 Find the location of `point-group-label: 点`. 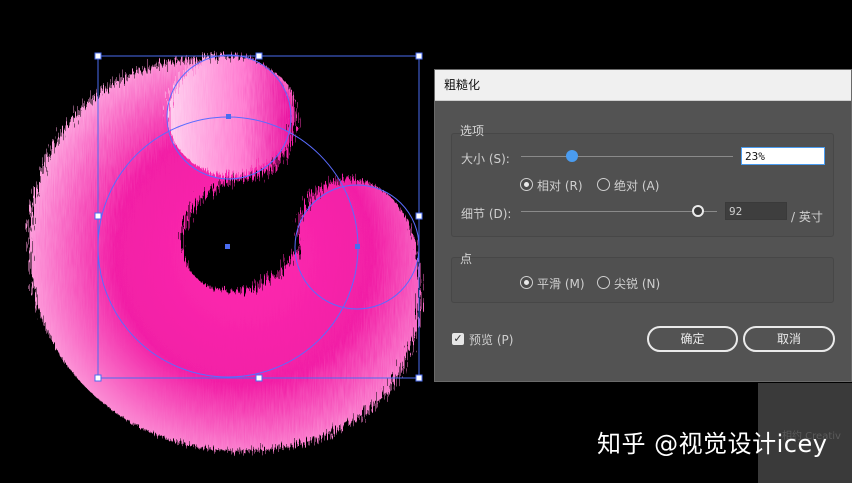

point-group-label: 点 is located at coordinates (466, 259).